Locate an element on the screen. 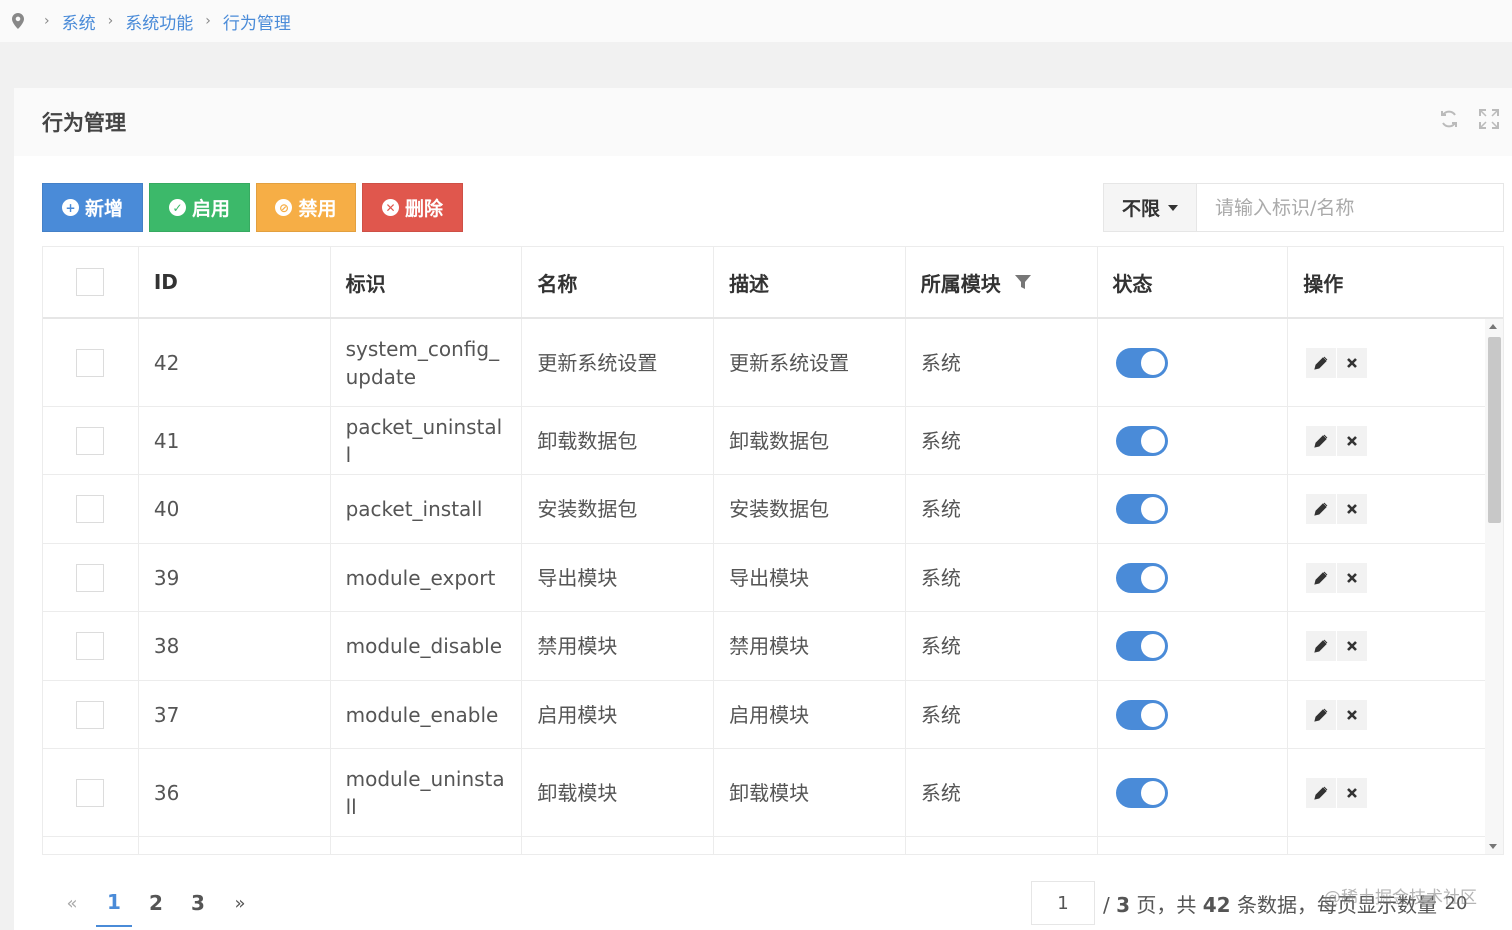 Image resolution: width=1512 pixels, height=930 pixels. page-jump-input: 1 is located at coordinates (1063, 903).